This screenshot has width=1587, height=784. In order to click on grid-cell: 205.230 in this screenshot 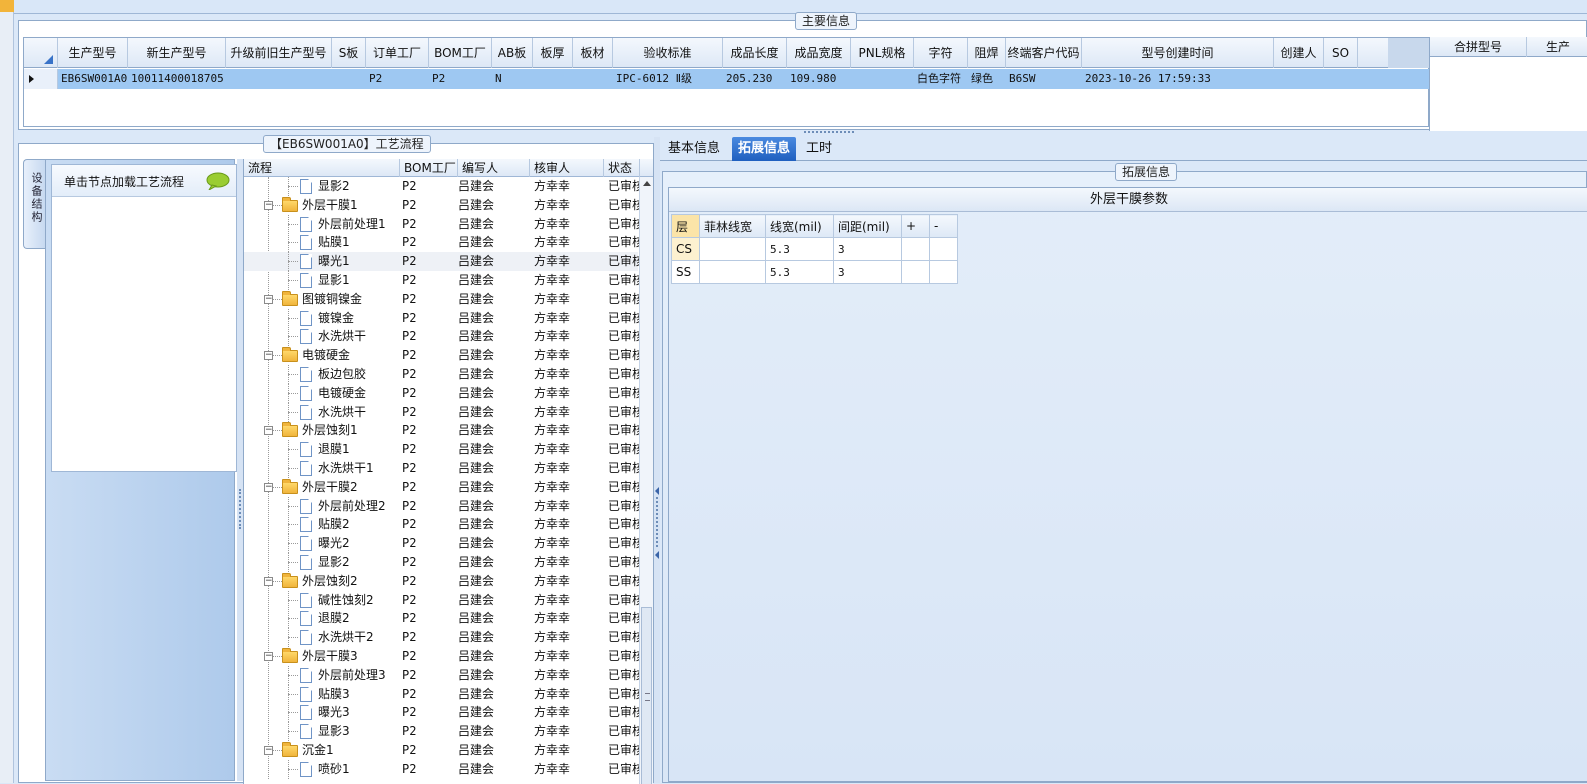, I will do `click(755, 79)`.